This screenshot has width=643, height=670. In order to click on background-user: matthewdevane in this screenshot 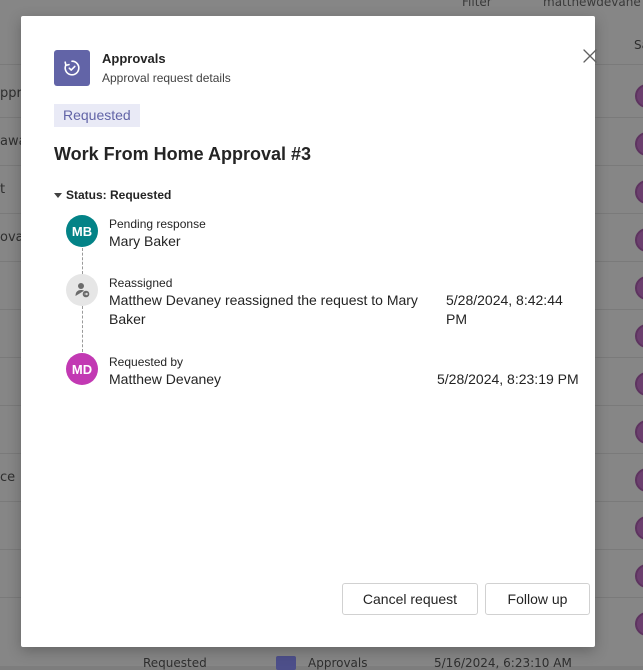, I will do `click(592, 4)`.